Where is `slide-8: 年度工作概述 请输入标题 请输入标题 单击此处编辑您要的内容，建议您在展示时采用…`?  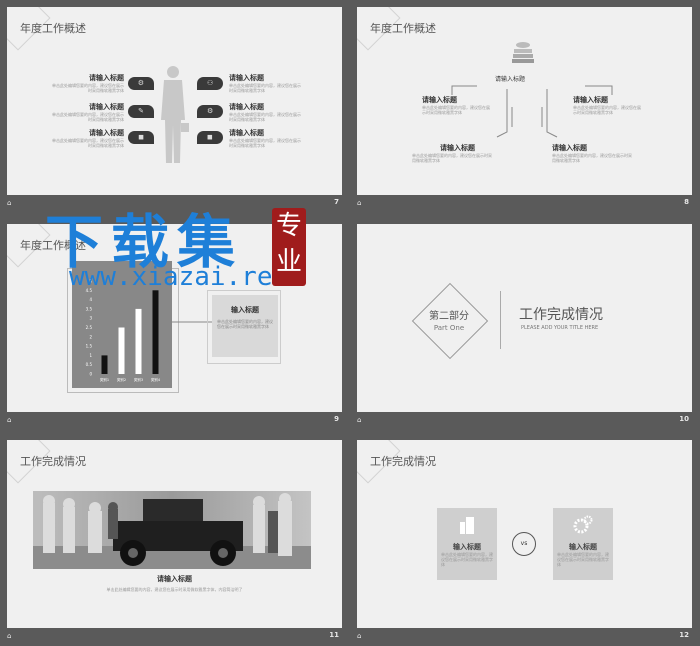 slide-8: 年度工作概述 请输入标题 请输入标题 单击此处编辑您要的内容，建议您在展示时采用… is located at coordinates (524, 101).